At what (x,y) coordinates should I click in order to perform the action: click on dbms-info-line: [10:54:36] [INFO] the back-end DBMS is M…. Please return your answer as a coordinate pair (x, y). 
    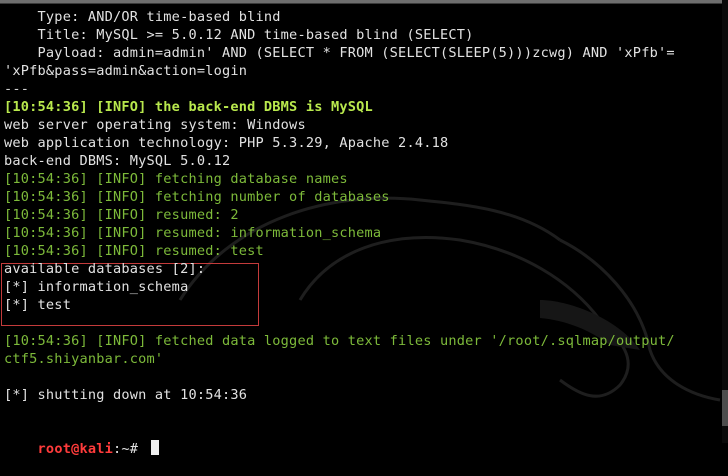
    Looking at the image, I should click on (188, 107).